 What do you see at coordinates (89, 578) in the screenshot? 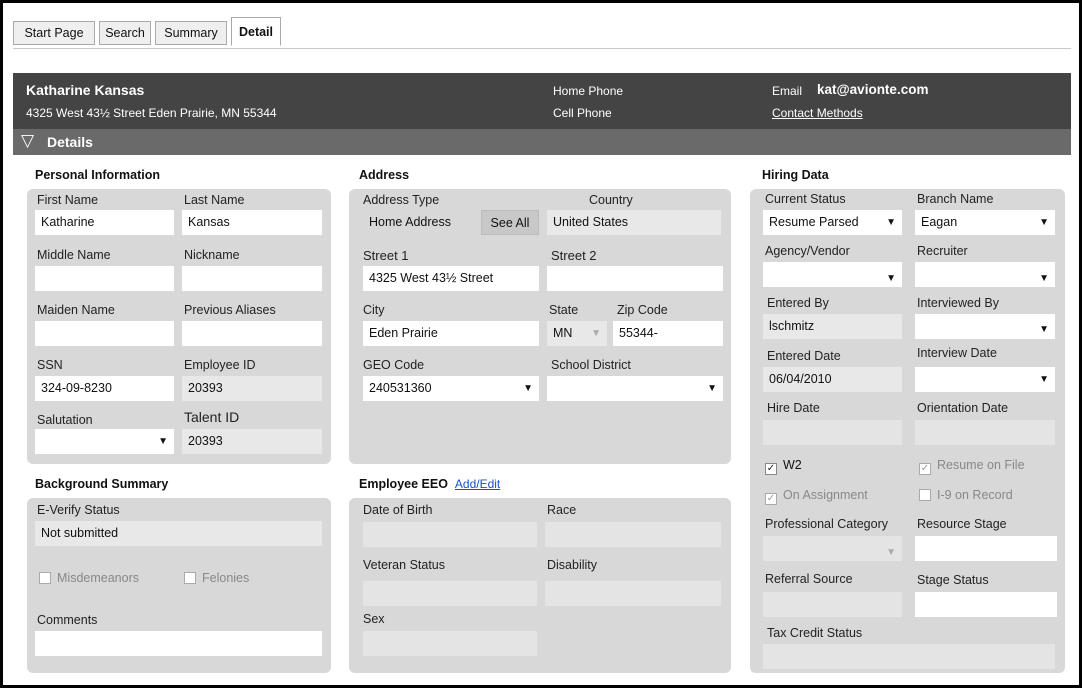
I see `misdemeanors-checkbox: Misdemeanors` at bounding box center [89, 578].